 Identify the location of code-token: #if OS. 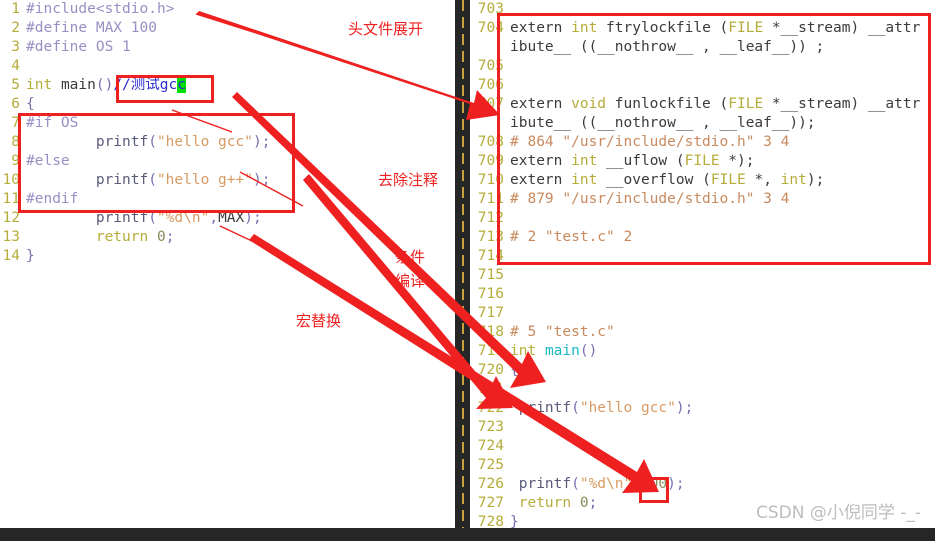
(52, 123).